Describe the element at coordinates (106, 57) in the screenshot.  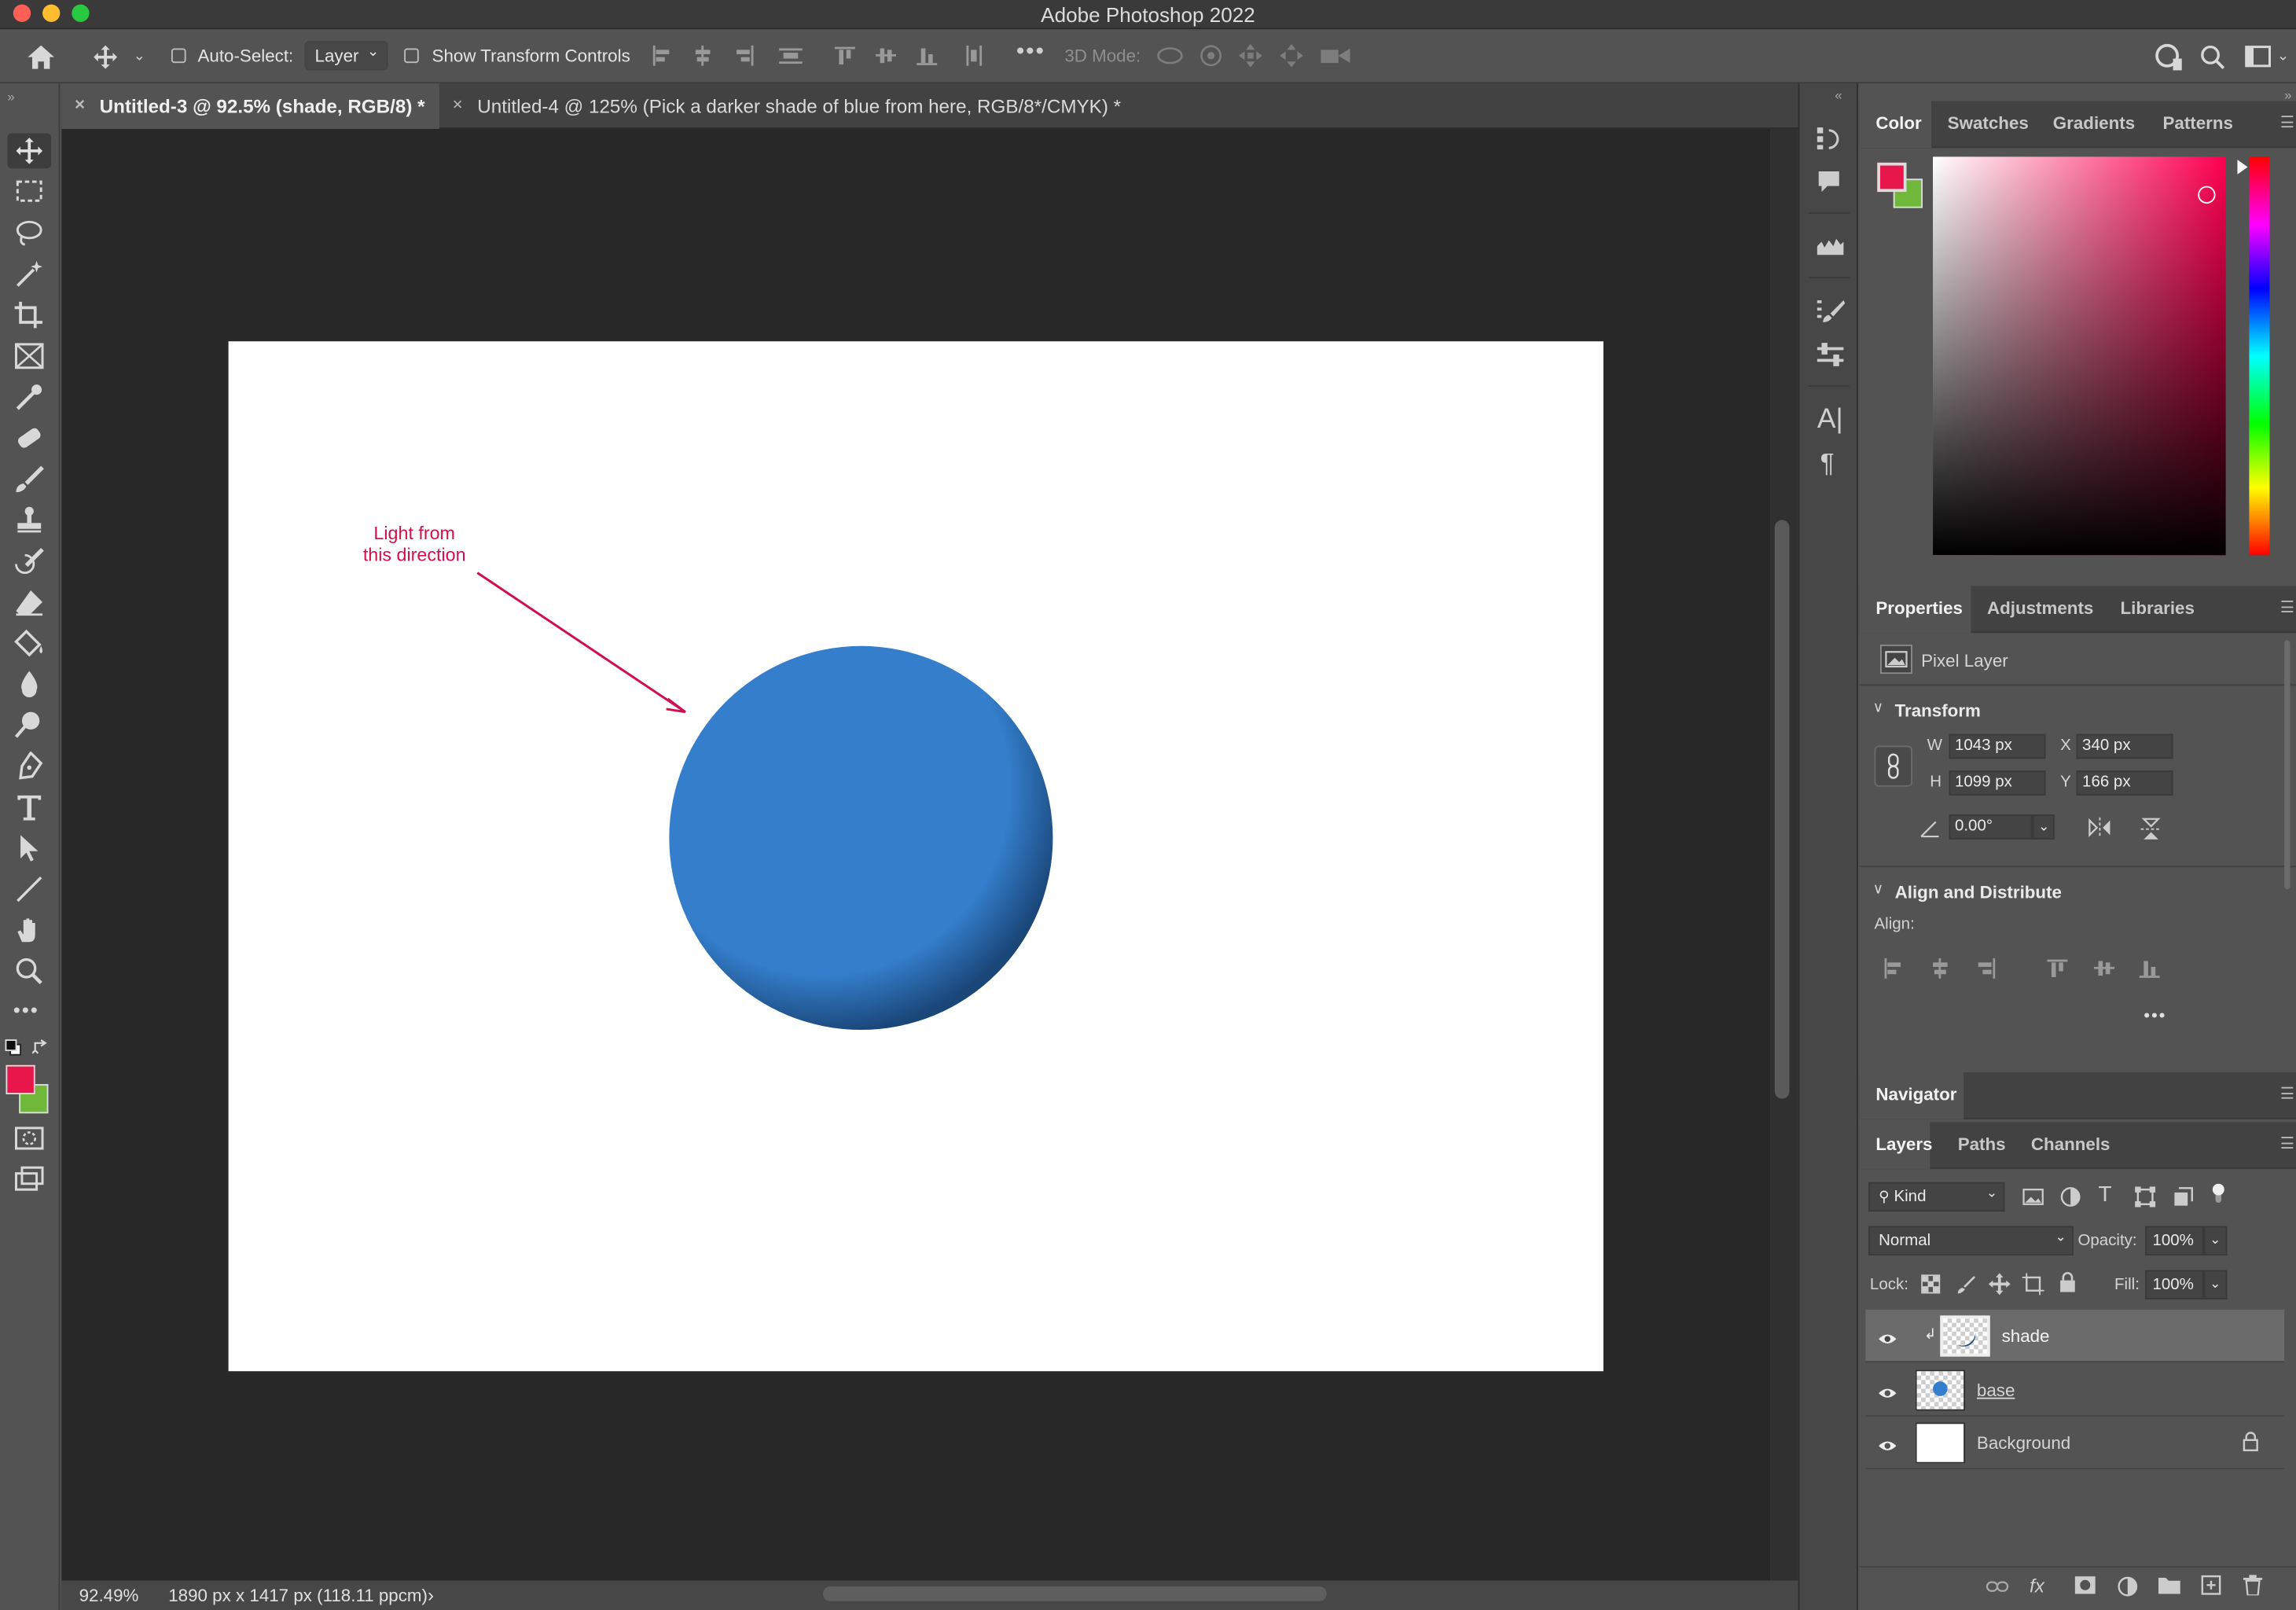
I see `move-tool-icon` at that location.